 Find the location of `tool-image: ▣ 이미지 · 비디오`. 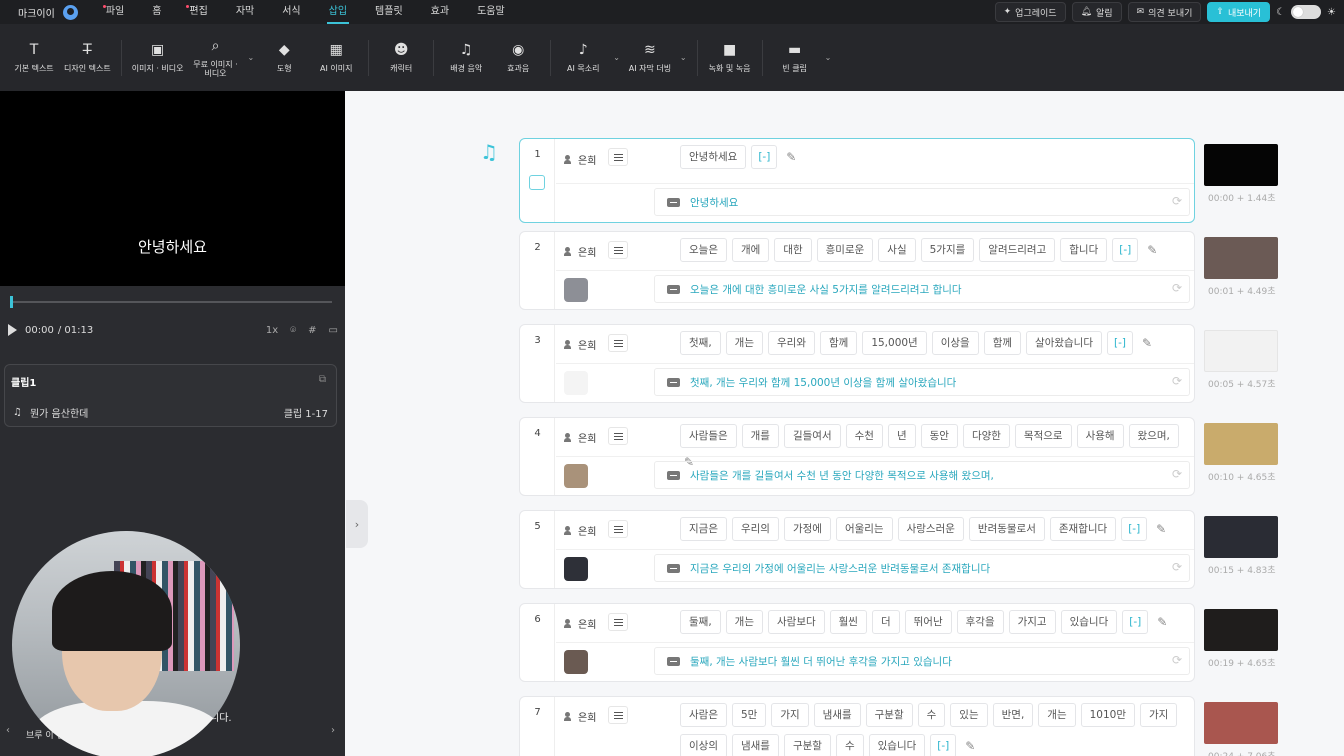

tool-image: ▣ 이미지 · 비디오 is located at coordinates (158, 58).